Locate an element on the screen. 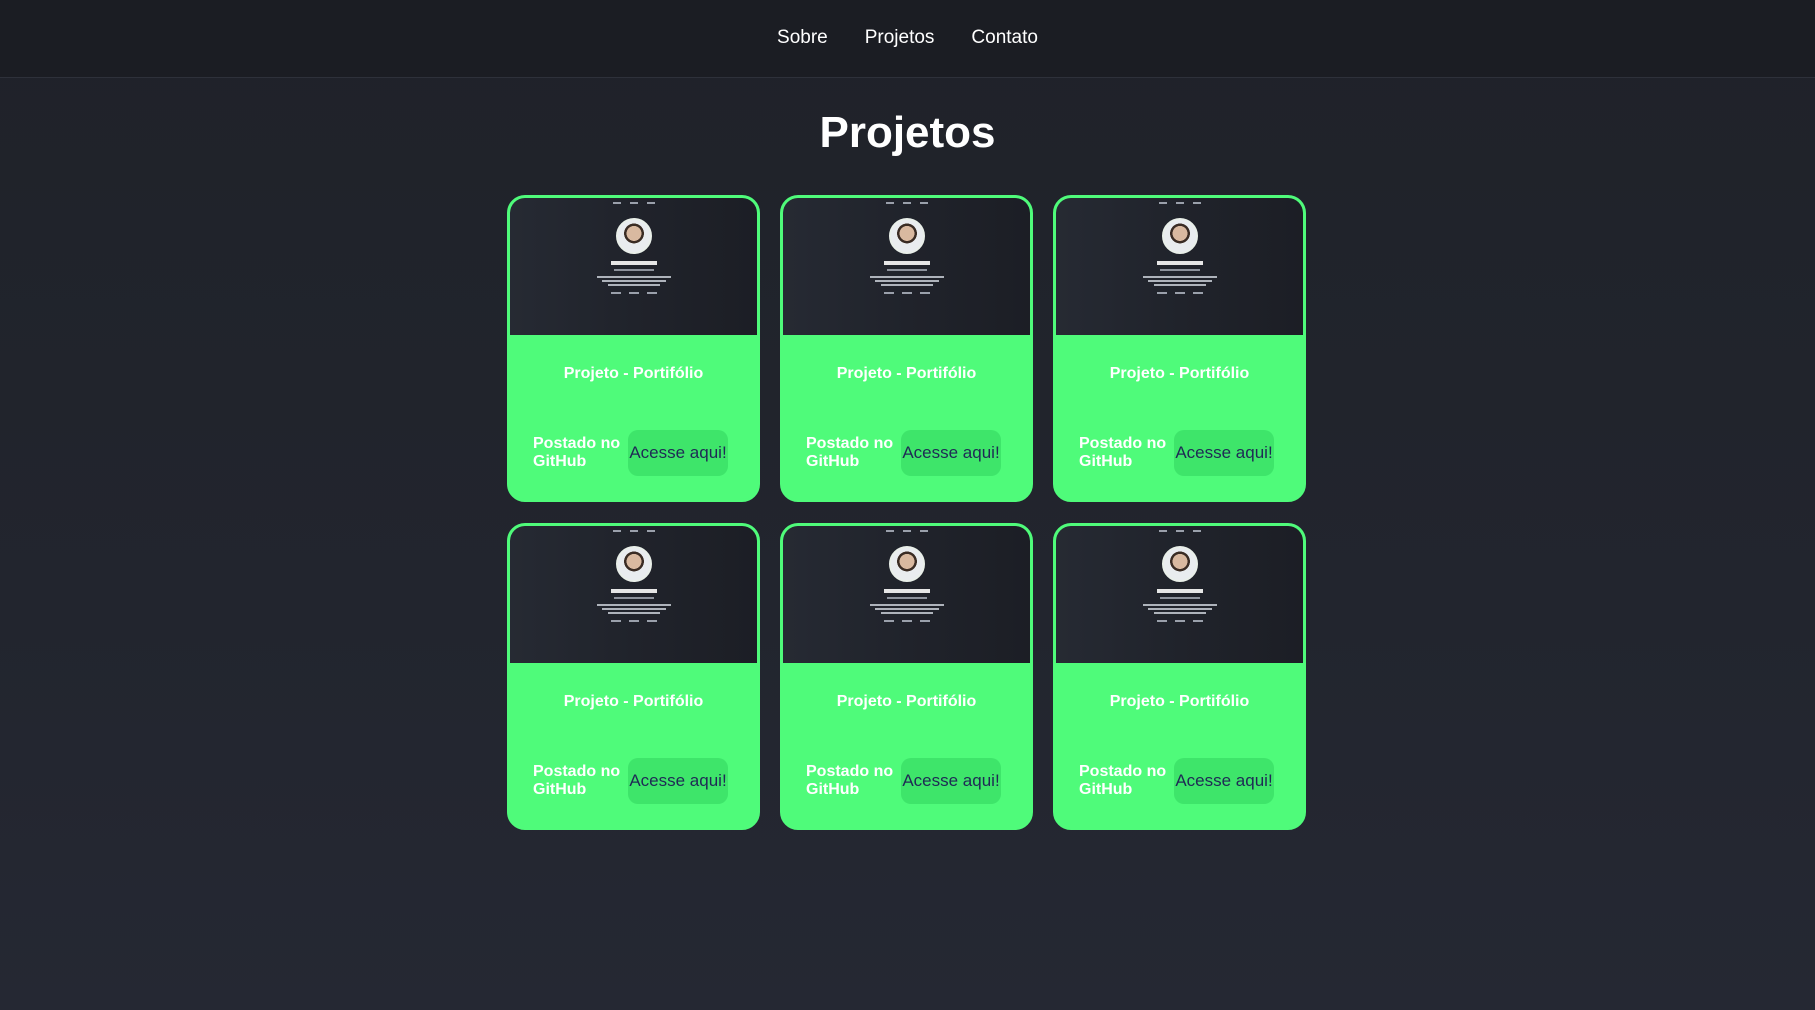  nav-link-sobre: Sobre is located at coordinates (802, 38).